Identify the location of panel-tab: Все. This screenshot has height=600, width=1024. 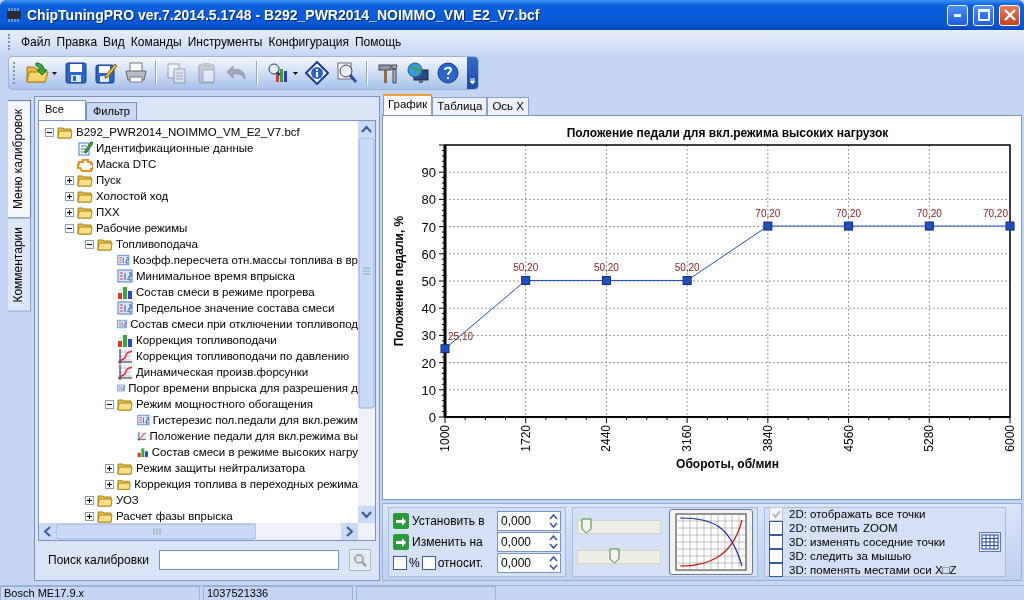
(62, 110).